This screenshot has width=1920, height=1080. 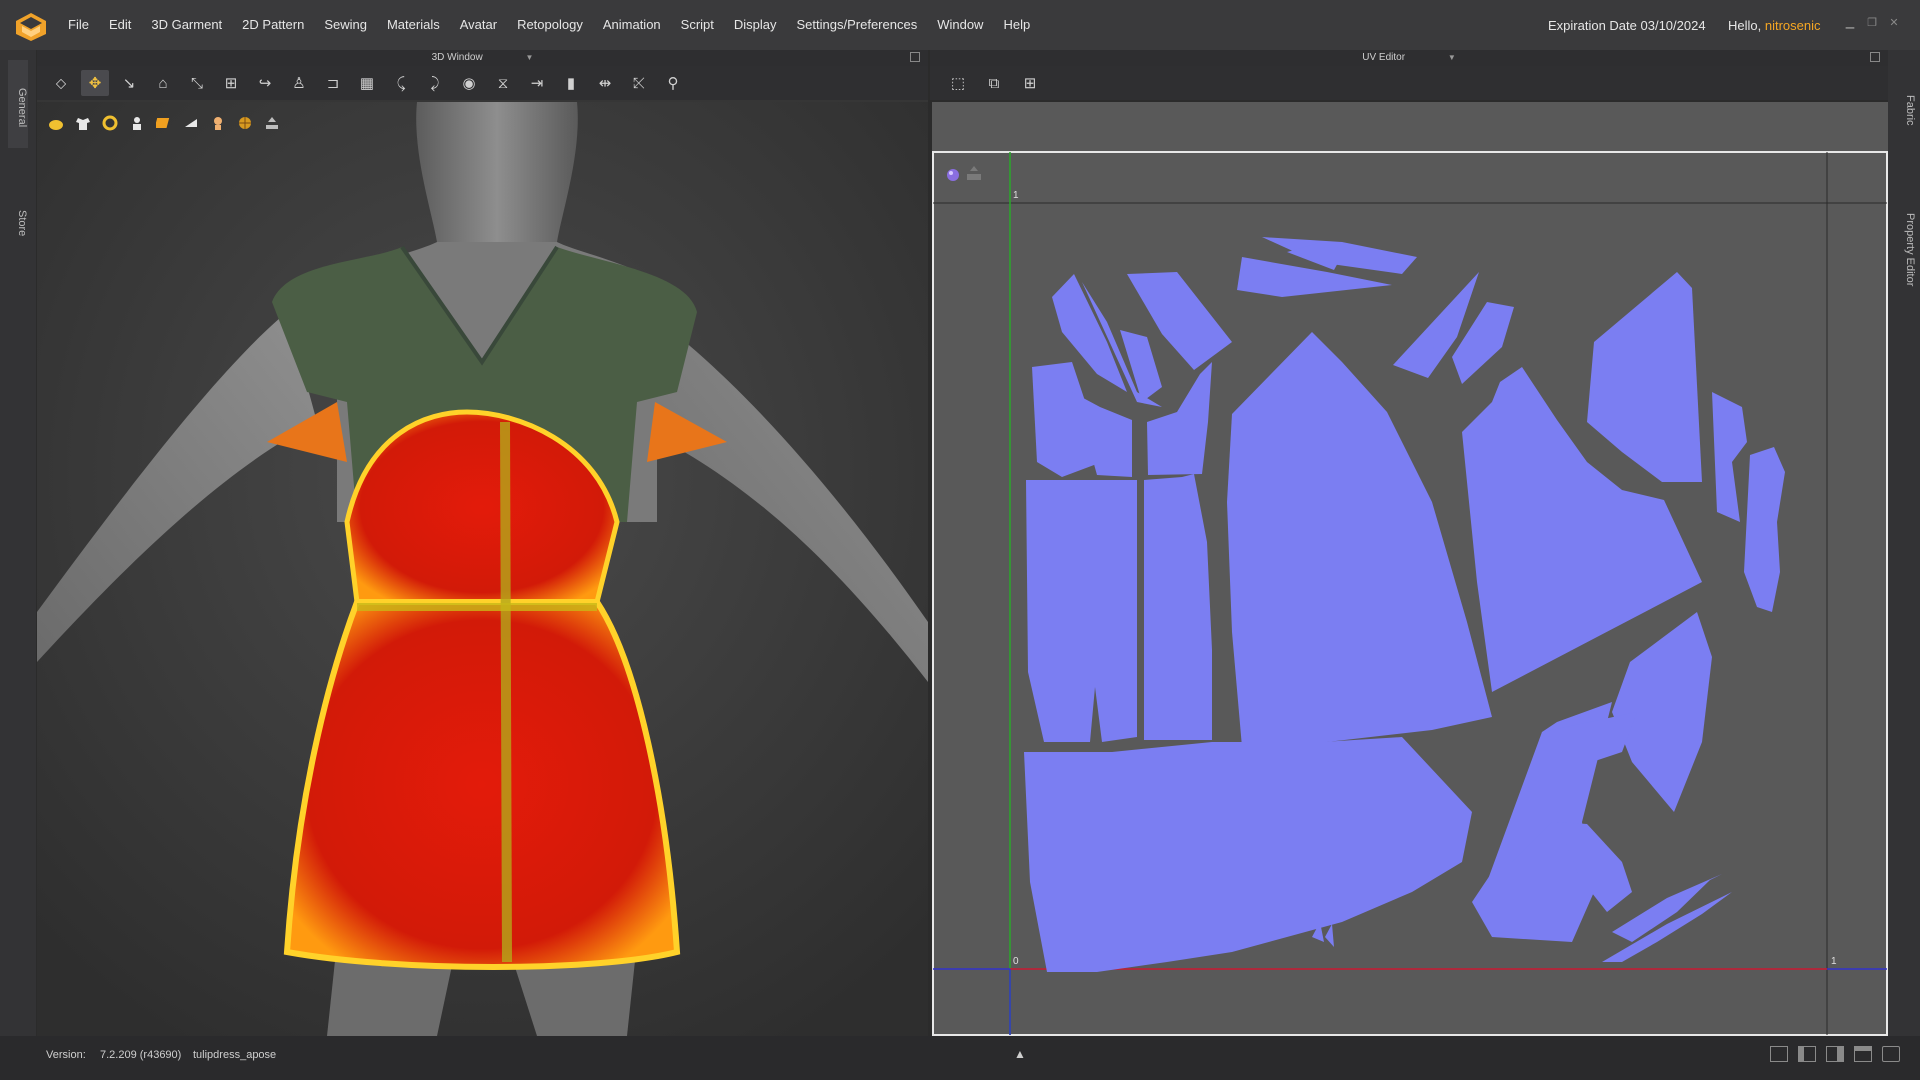 What do you see at coordinates (218, 123) in the screenshot?
I see `skin-icon` at bounding box center [218, 123].